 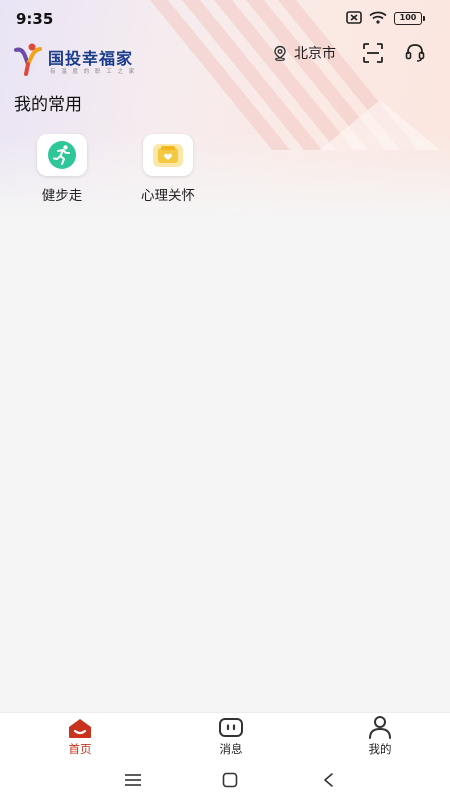 I want to click on headset-icon, so click(x=415, y=53).